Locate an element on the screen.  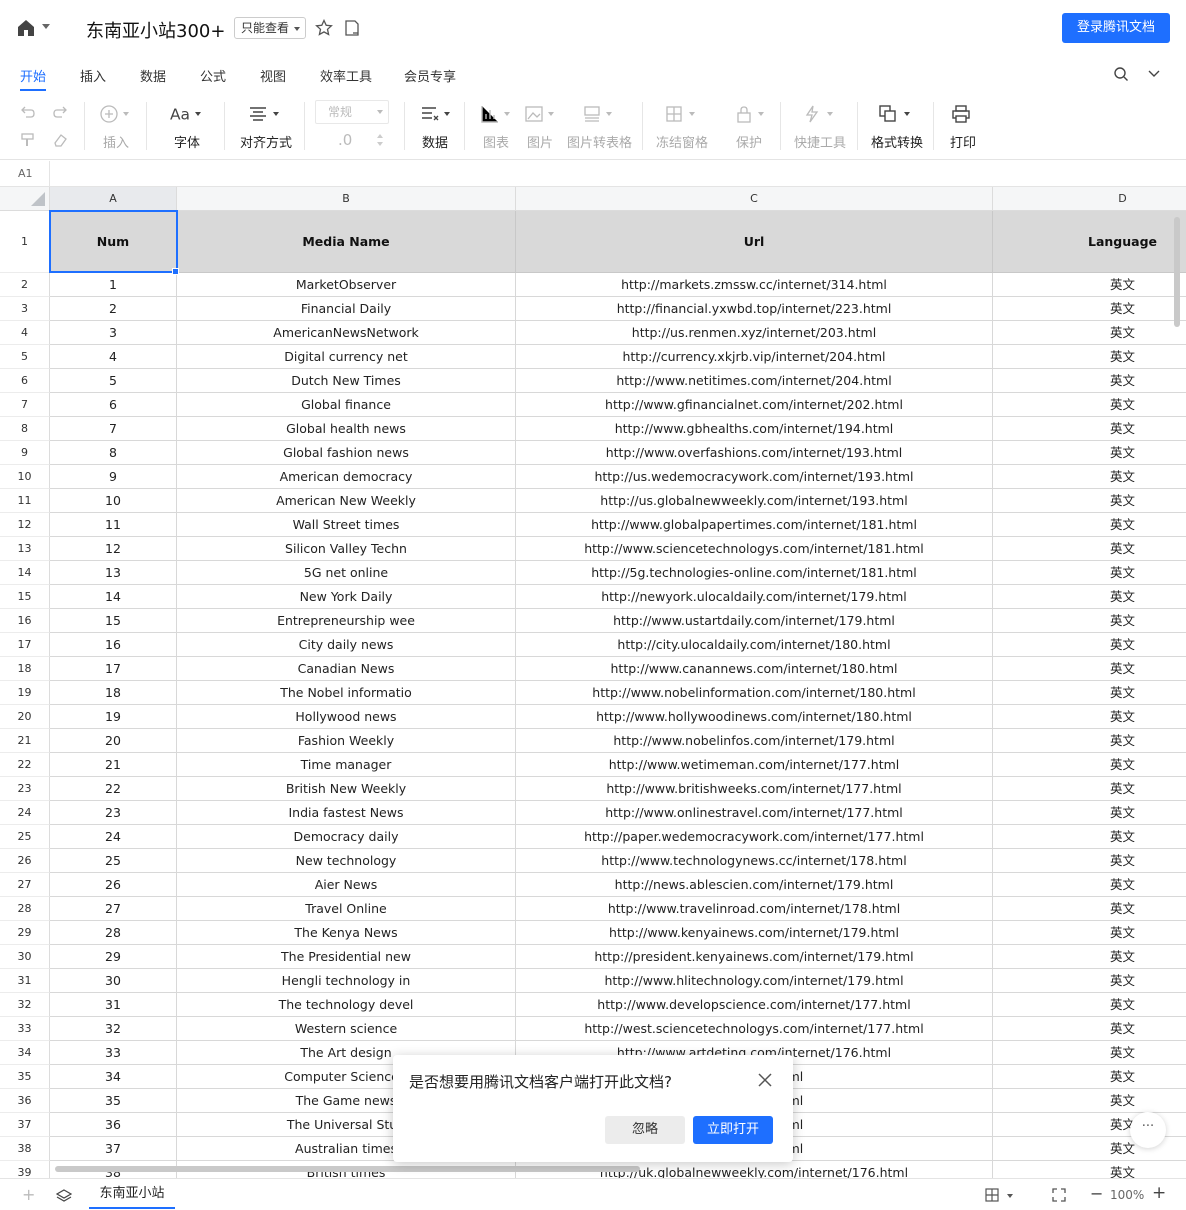
image-to-table-button: 图片转表格 is located at coordinates (599, 126).